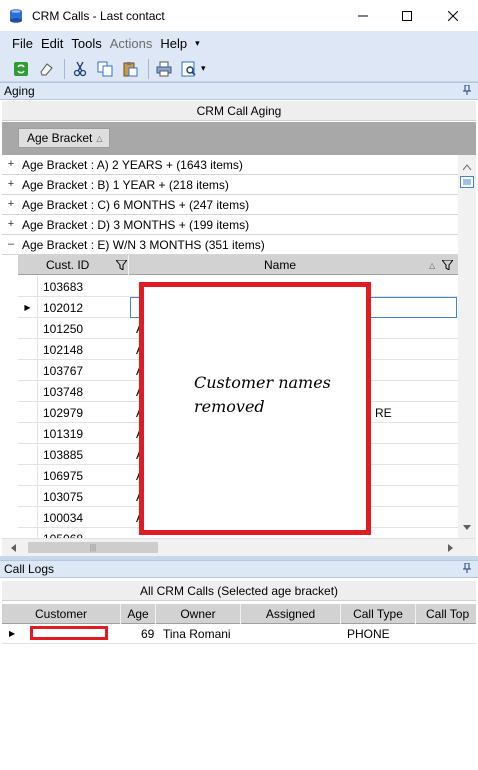  I want to click on print-preview-button, so click(189, 69).